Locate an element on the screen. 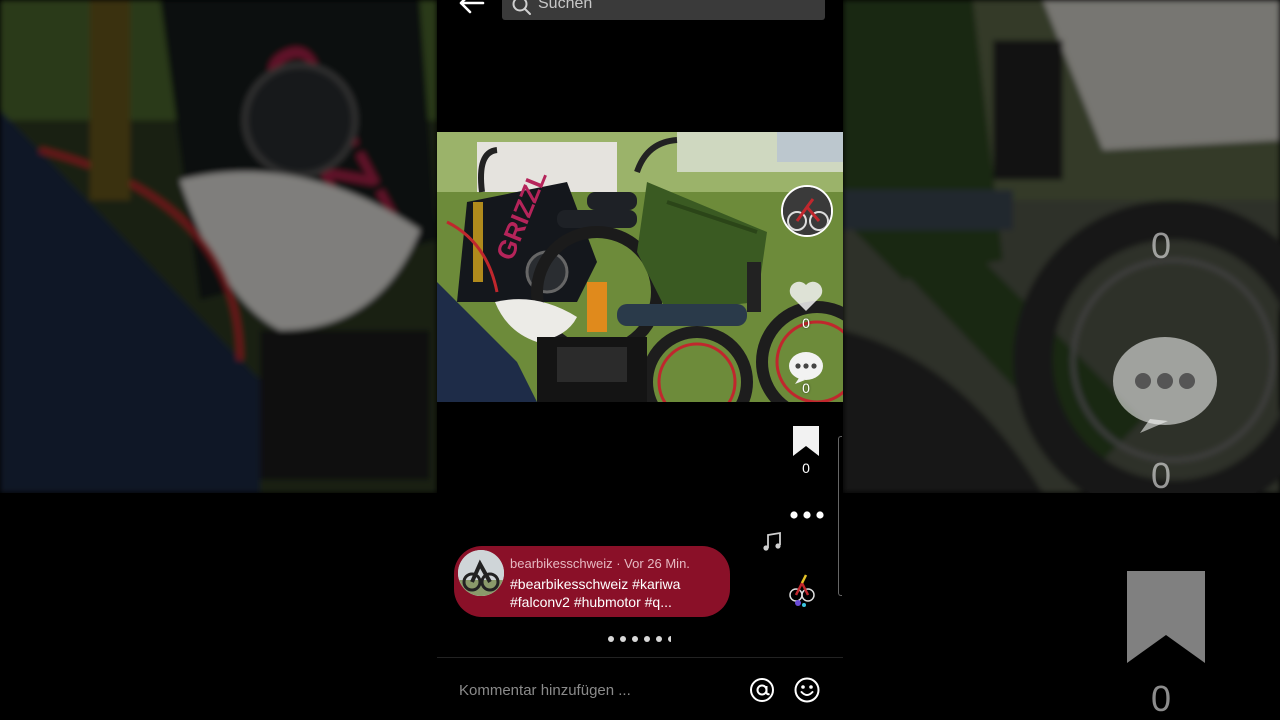 Image resolution: width=1280 pixels, height=720 pixels. sound-thumbnail-icon is located at coordinates (800, 589).